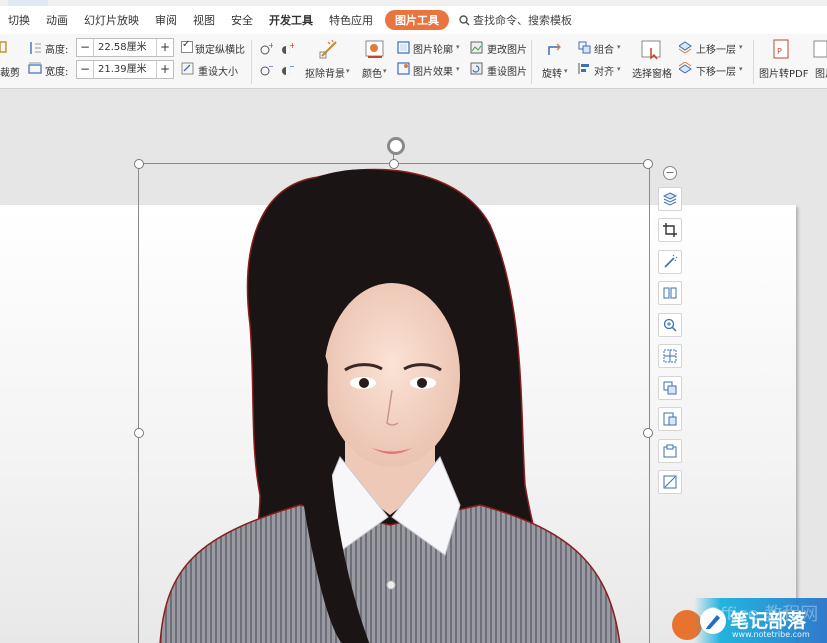 This screenshot has height=643, width=827. I want to click on remove-background-icon, so click(329, 49).